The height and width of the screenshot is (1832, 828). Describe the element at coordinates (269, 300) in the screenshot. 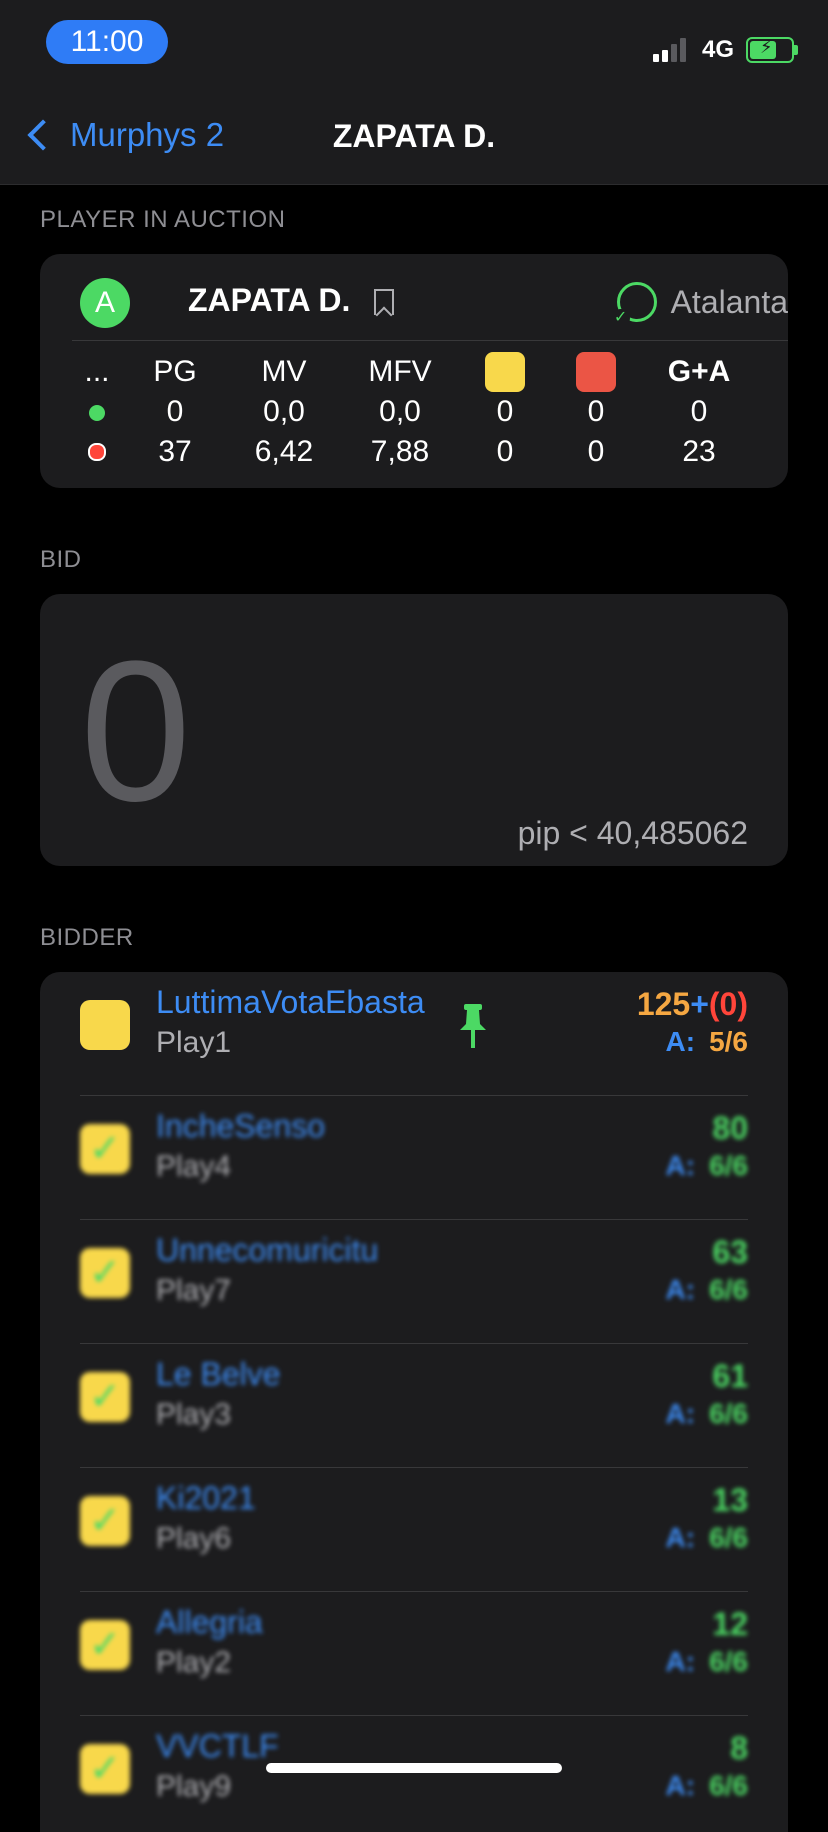

I see `player-name: ZAPATA D.` at that location.